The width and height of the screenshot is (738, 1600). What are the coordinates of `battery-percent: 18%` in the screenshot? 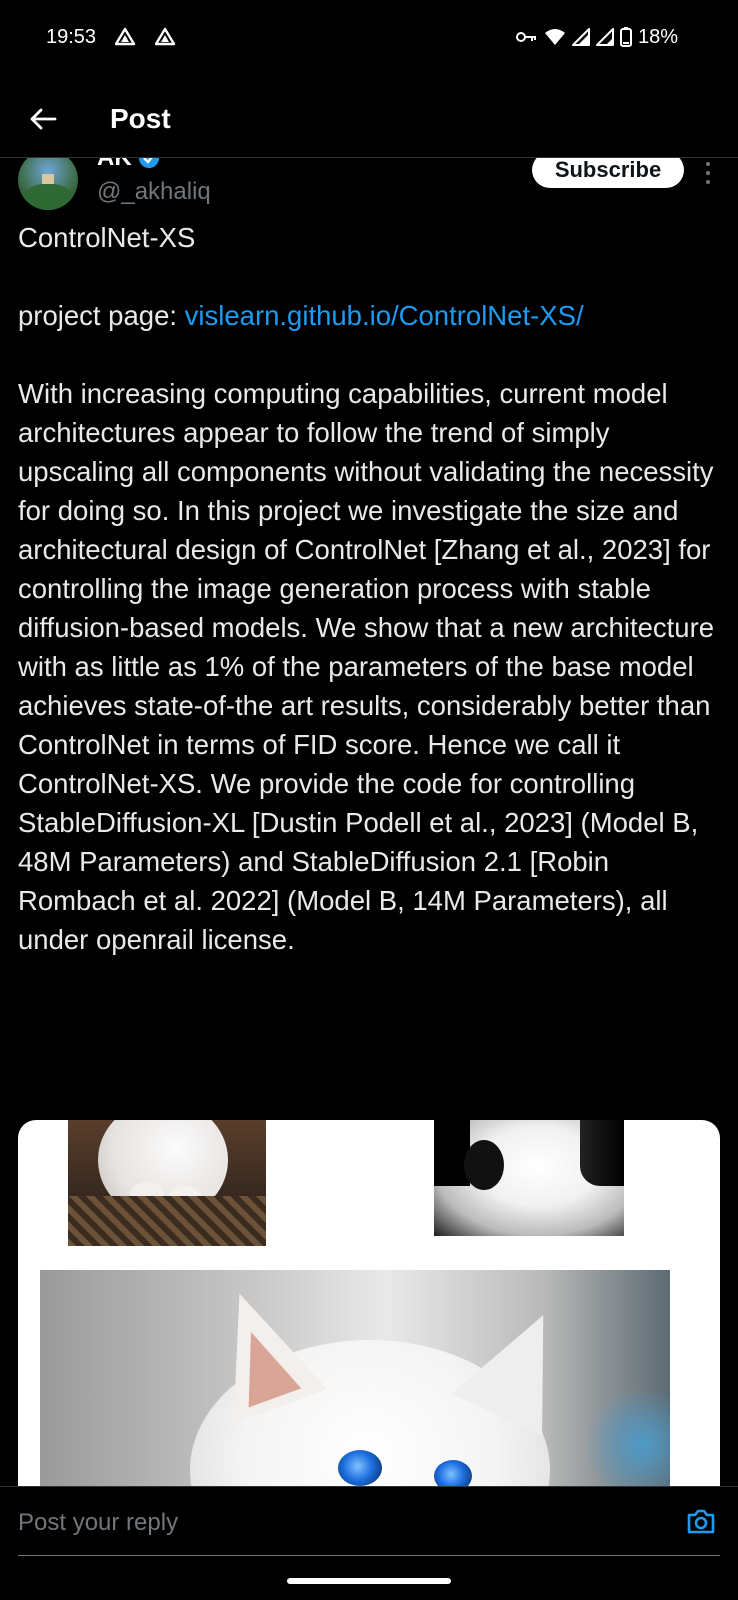 It's located at (657, 36).